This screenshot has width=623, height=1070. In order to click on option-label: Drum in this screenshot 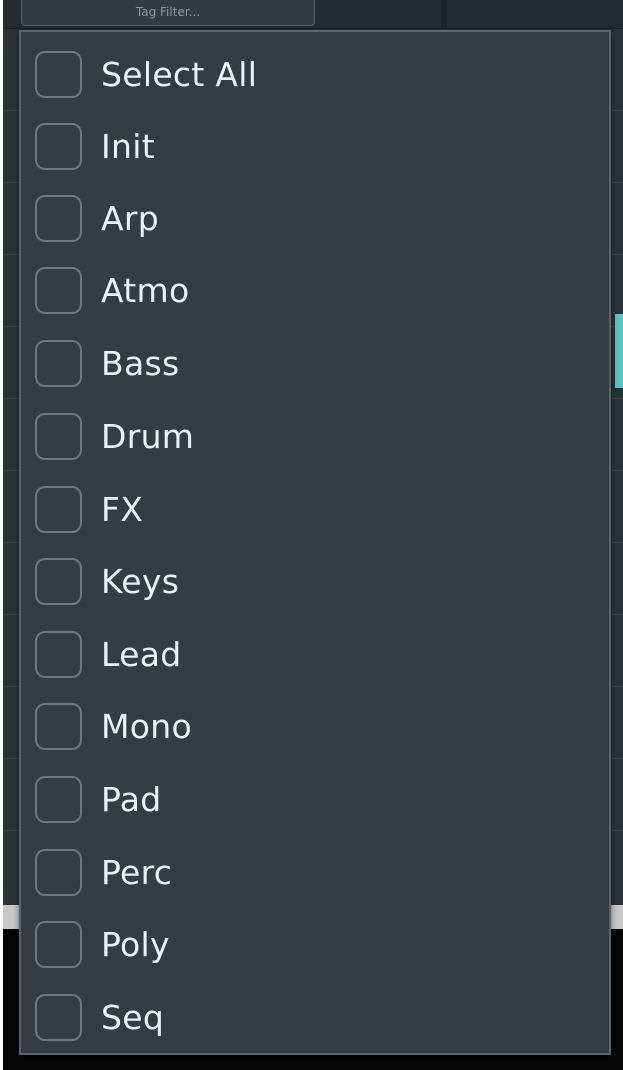, I will do `click(148, 436)`.